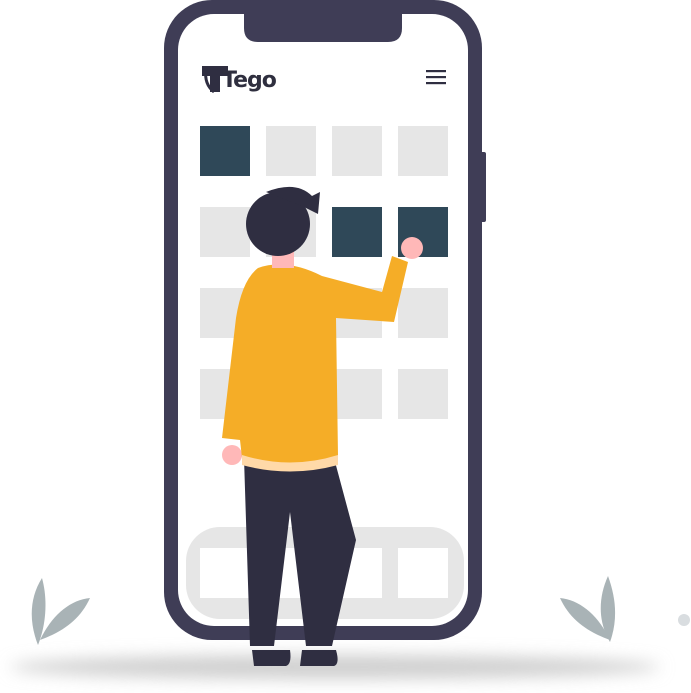 This screenshot has height=693, width=691. Describe the element at coordinates (271, 658) in the screenshot. I see `person-shoe-left` at that location.